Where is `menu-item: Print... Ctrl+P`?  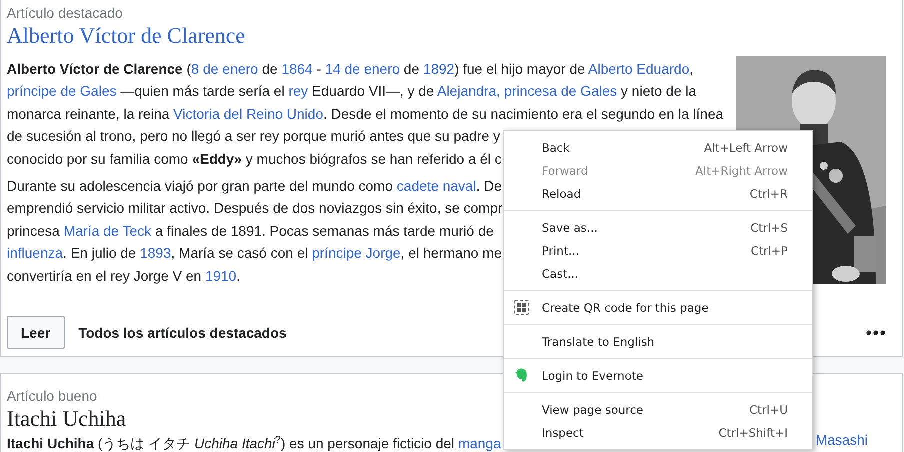 menu-item: Print... Ctrl+P is located at coordinates (658, 250).